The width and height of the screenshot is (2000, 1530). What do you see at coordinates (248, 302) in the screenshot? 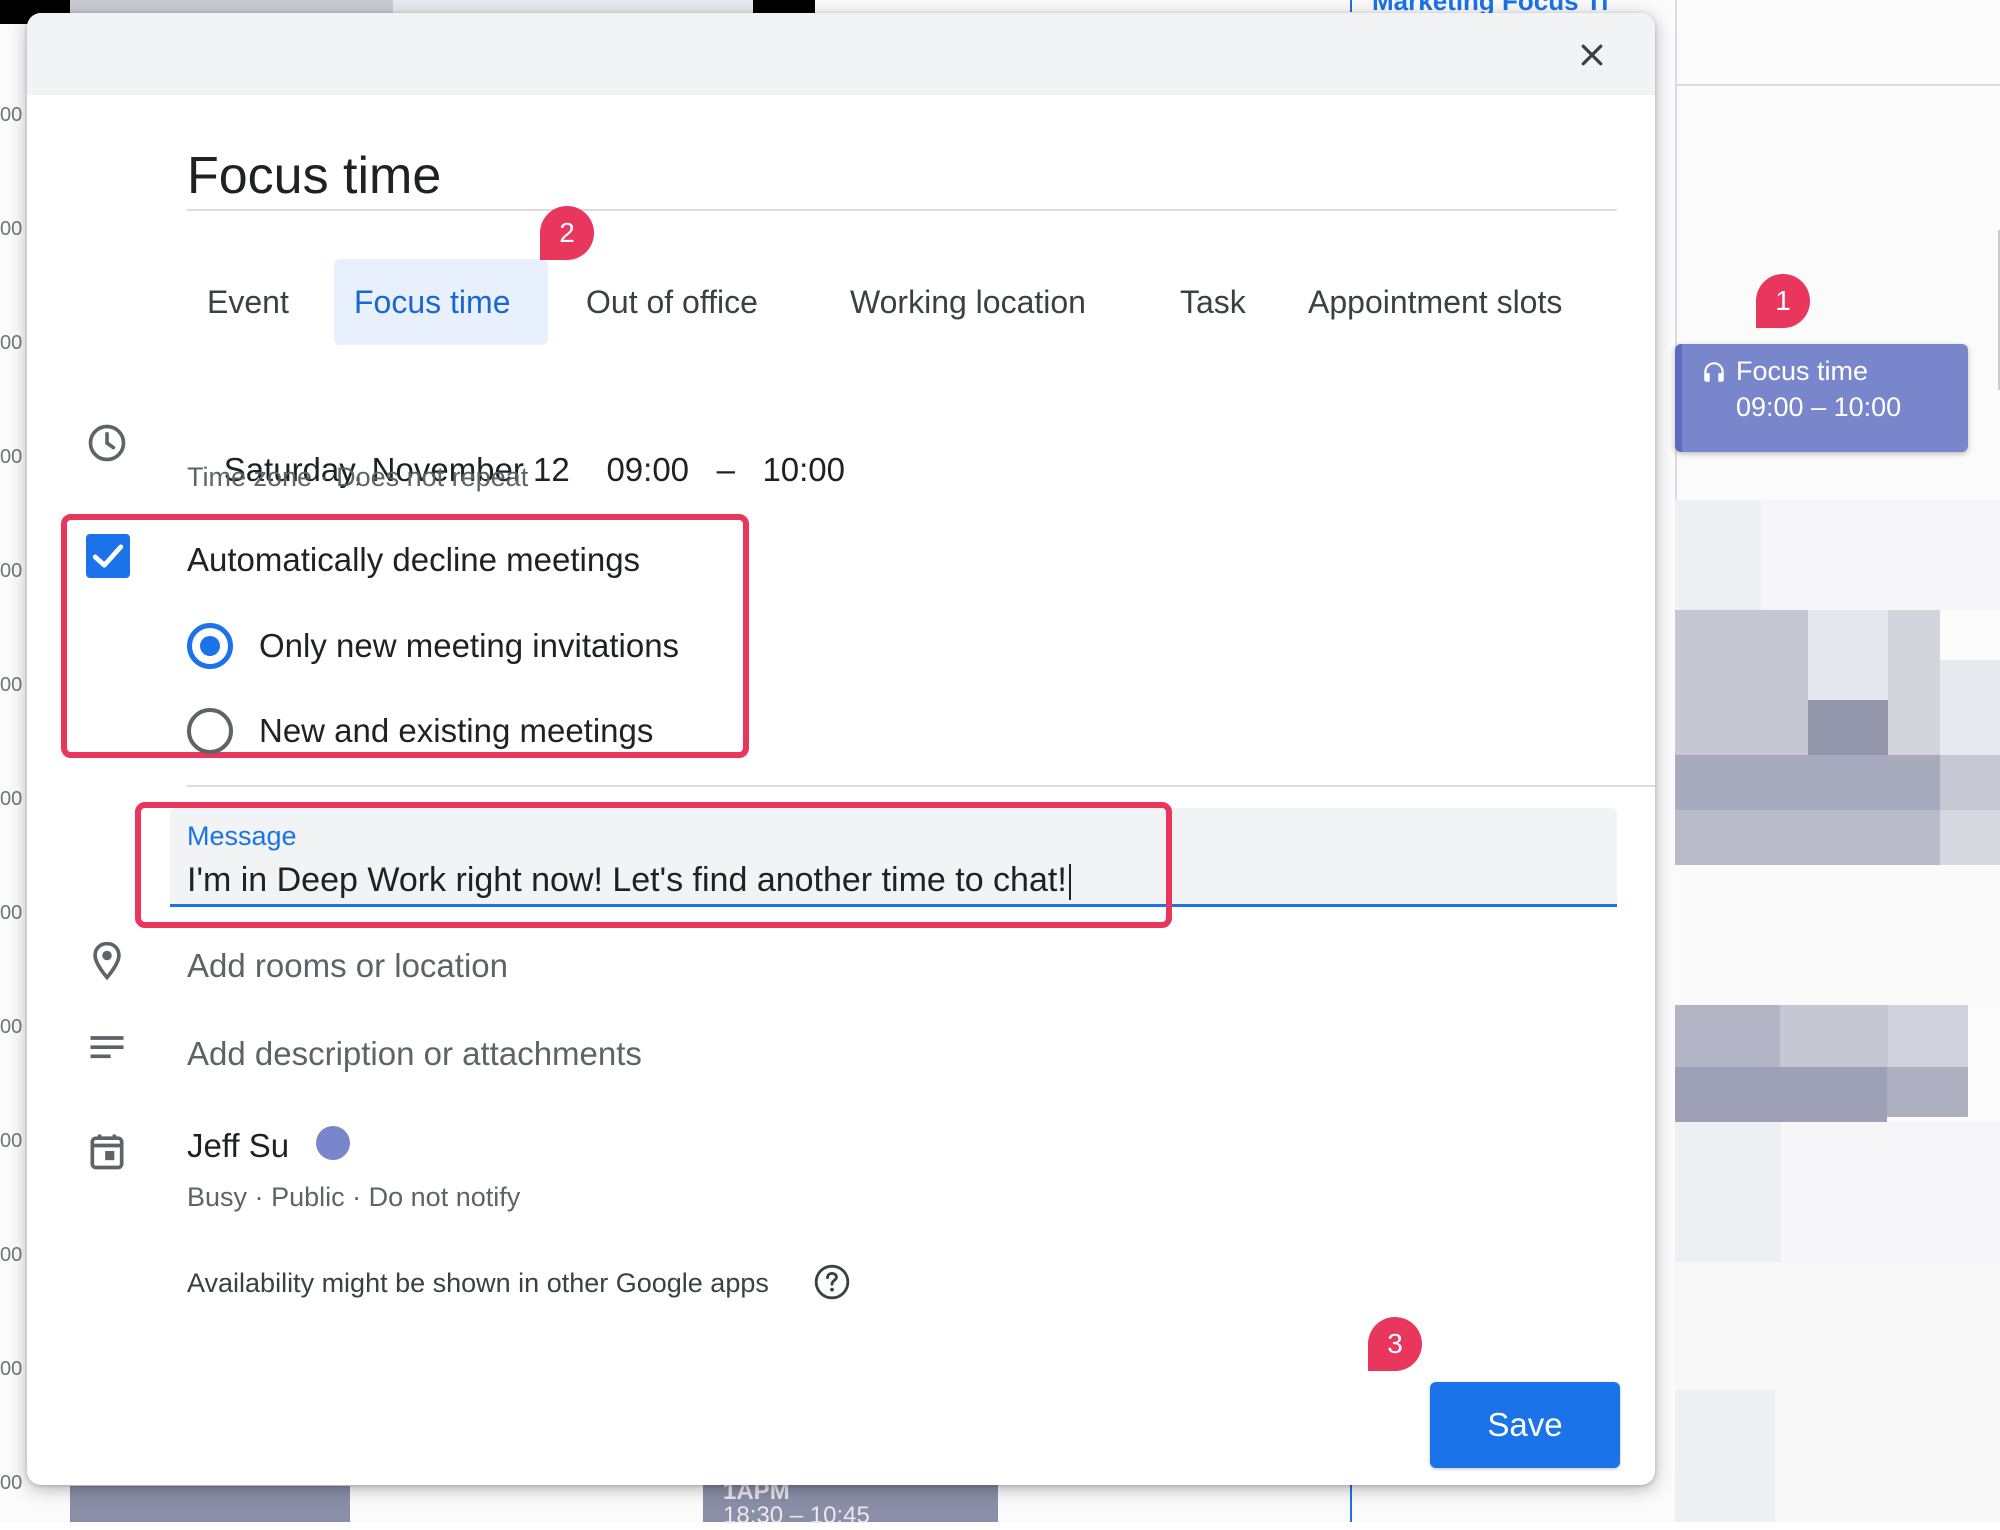
I see `tab-event: Event` at bounding box center [248, 302].